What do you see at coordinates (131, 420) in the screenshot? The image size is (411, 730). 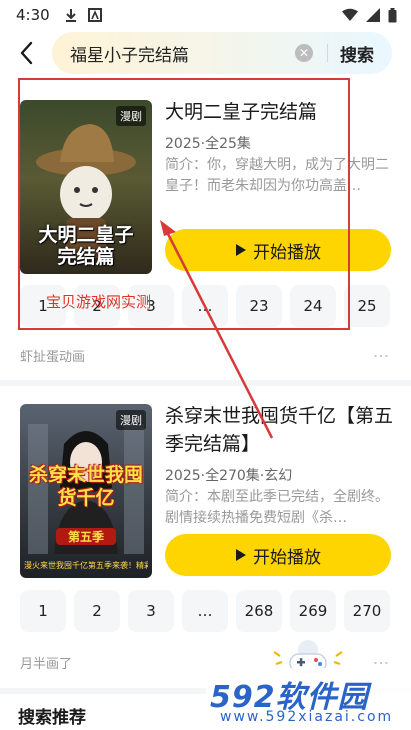 I see `cover-badge-2: 漫剧` at bounding box center [131, 420].